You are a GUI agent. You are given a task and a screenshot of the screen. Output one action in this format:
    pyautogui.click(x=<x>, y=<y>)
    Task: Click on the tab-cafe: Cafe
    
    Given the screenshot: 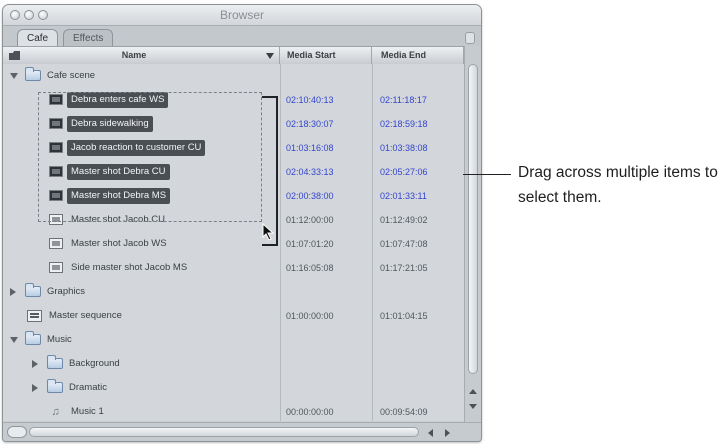 What is the action you would take?
    pyautogui.click(x=38, y=37)
    